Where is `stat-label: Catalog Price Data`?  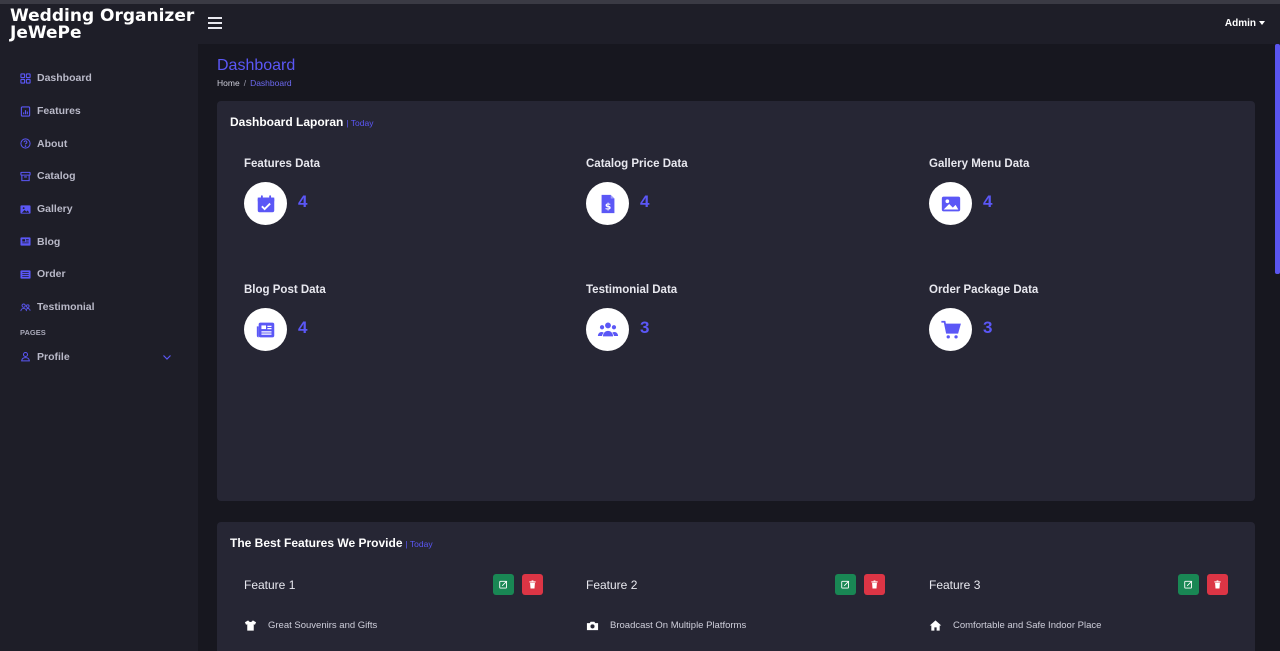 stat-label: Catalog Price Data is located at coordinates (637, 164).